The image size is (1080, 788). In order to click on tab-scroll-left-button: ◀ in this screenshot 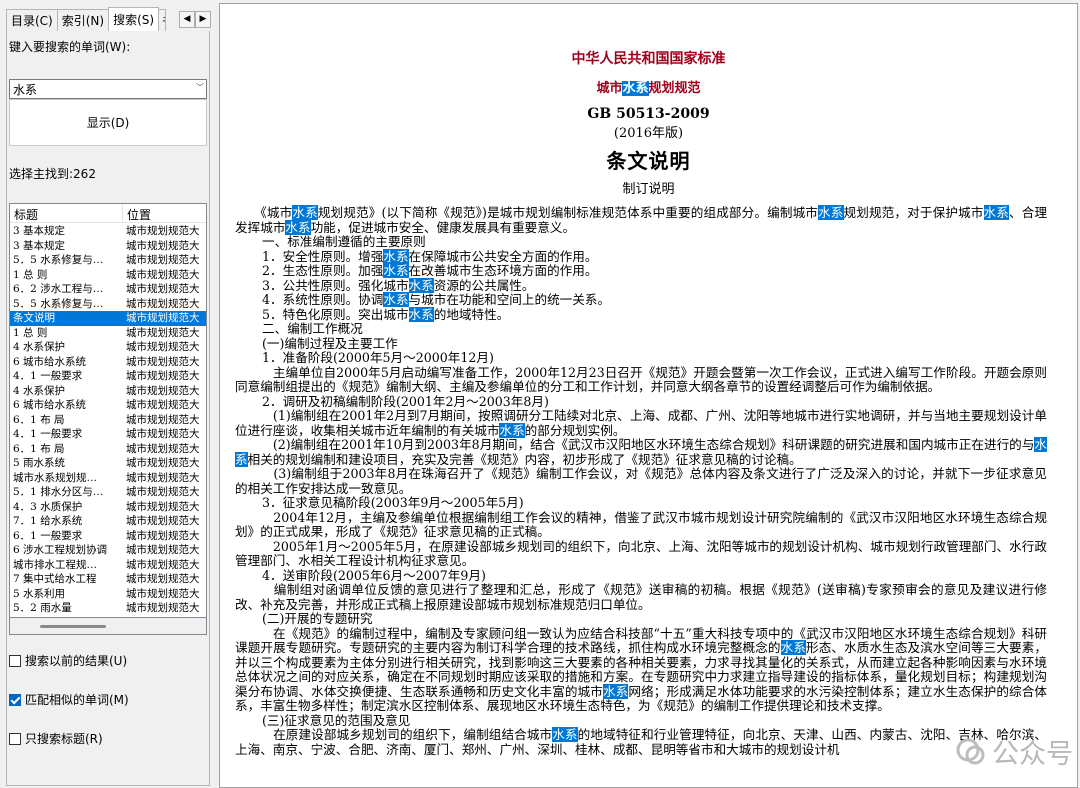, I will do `click(187, 19)`.